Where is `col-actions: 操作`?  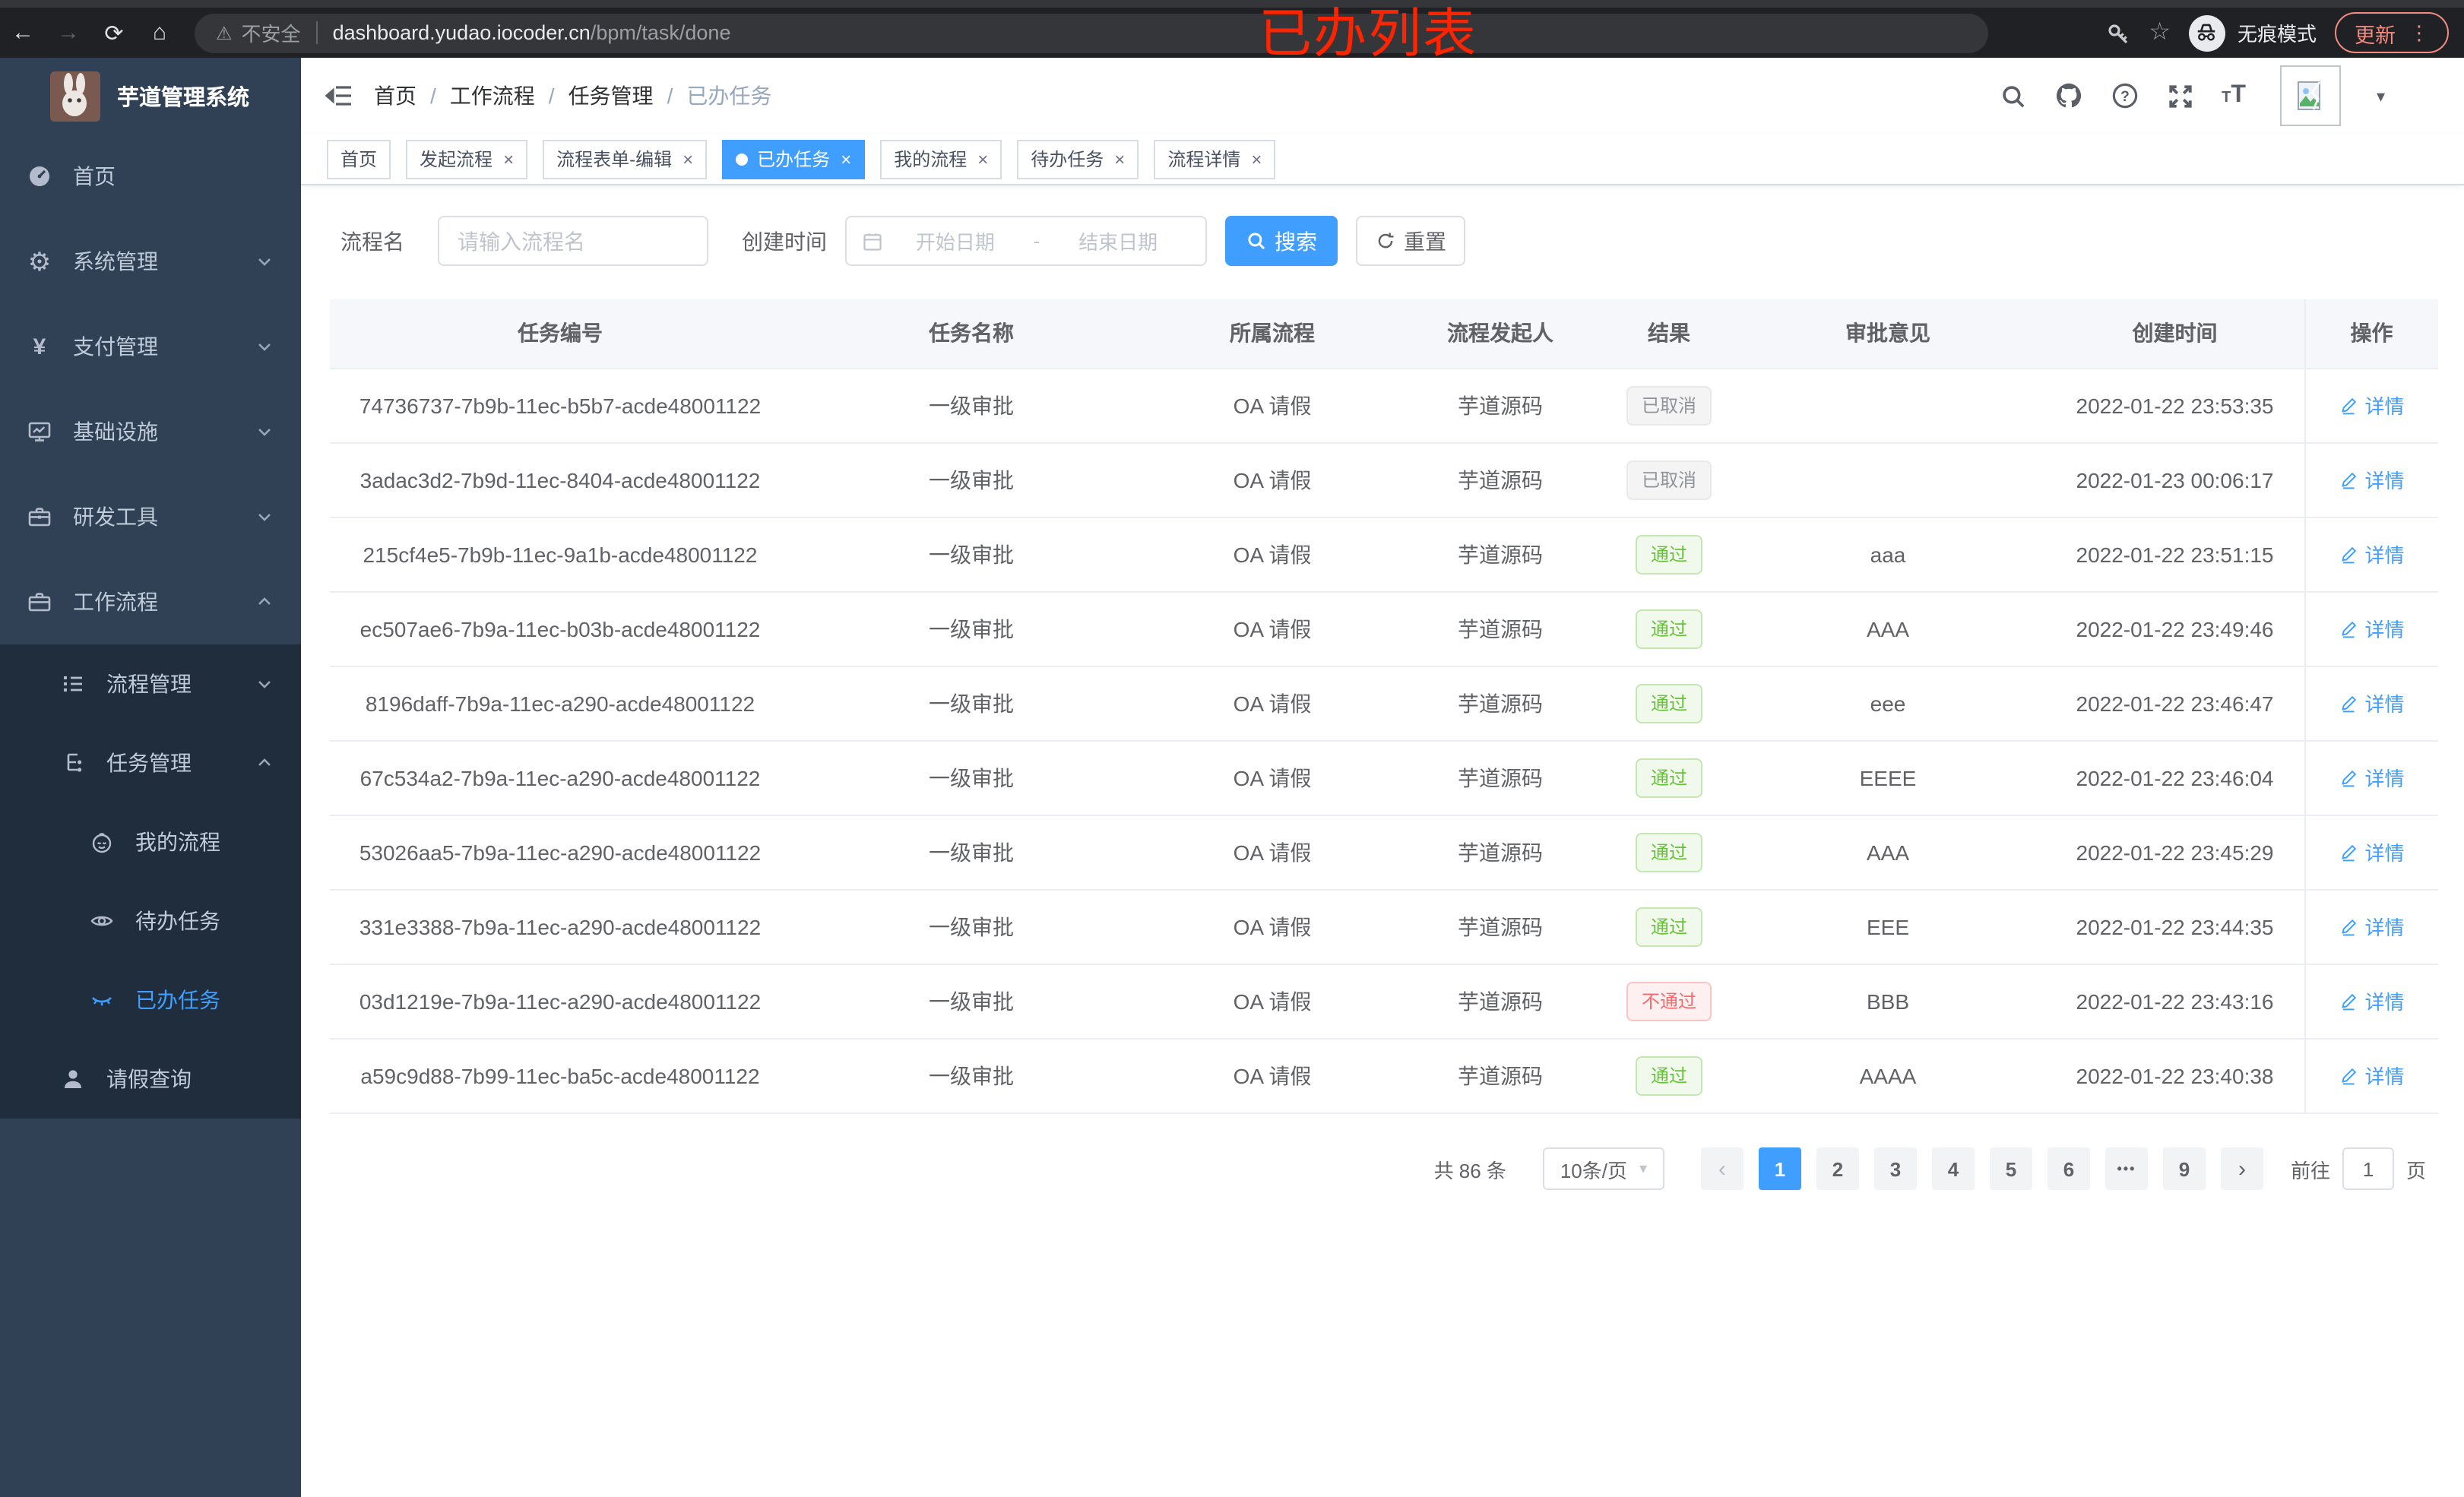
col-actions: 操作 is located at coordinates (2371, 334).